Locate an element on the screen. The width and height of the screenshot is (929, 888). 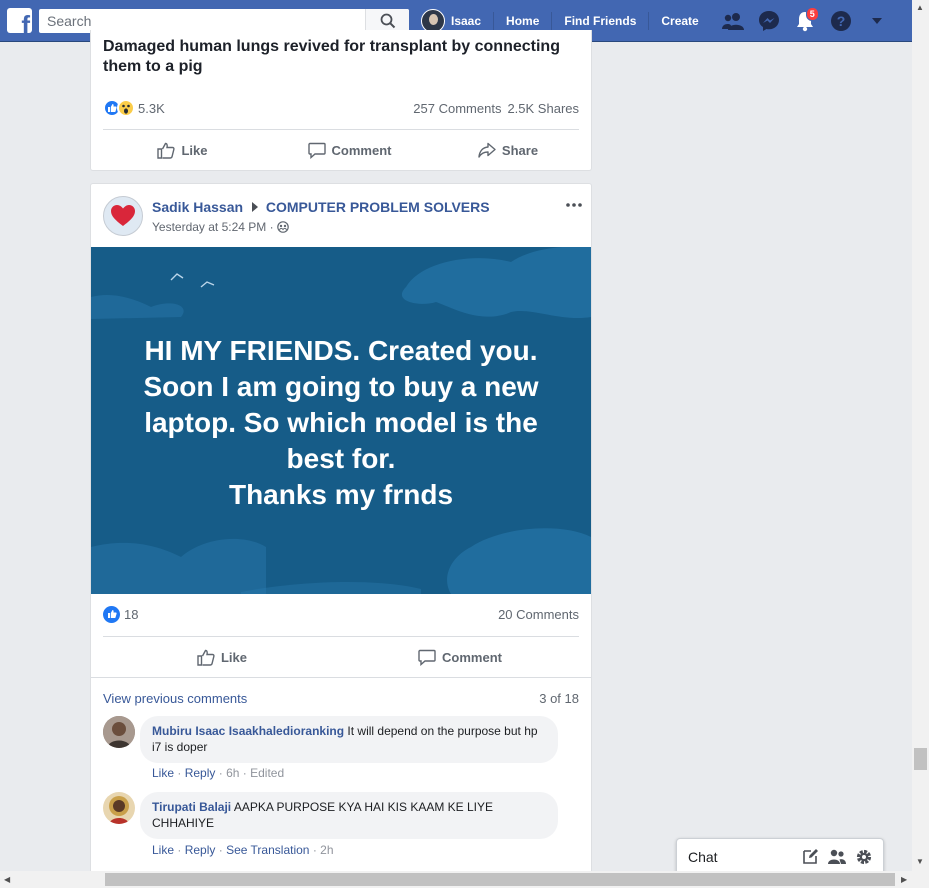
author-line: Sadik Hassan COMPUTER PROBLEM SOLVERS is located at coordinates (321, 207).